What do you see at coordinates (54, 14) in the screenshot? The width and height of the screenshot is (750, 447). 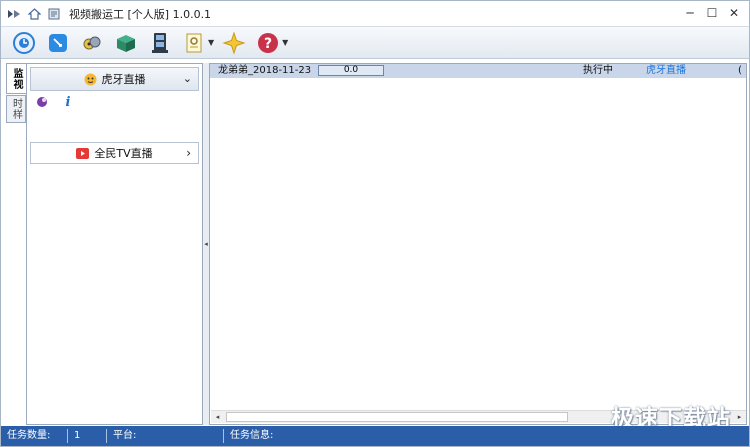 I see `task-icon` at bounding box center [54, 14].